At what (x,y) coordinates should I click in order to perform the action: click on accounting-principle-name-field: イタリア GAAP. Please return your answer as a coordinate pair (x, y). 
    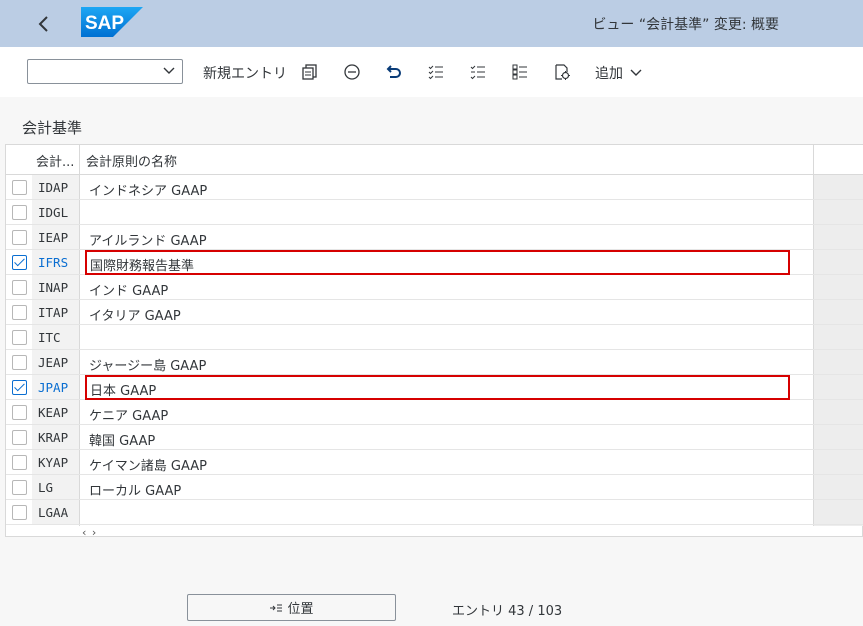
    Looking at the image, I should click on (437, 312).